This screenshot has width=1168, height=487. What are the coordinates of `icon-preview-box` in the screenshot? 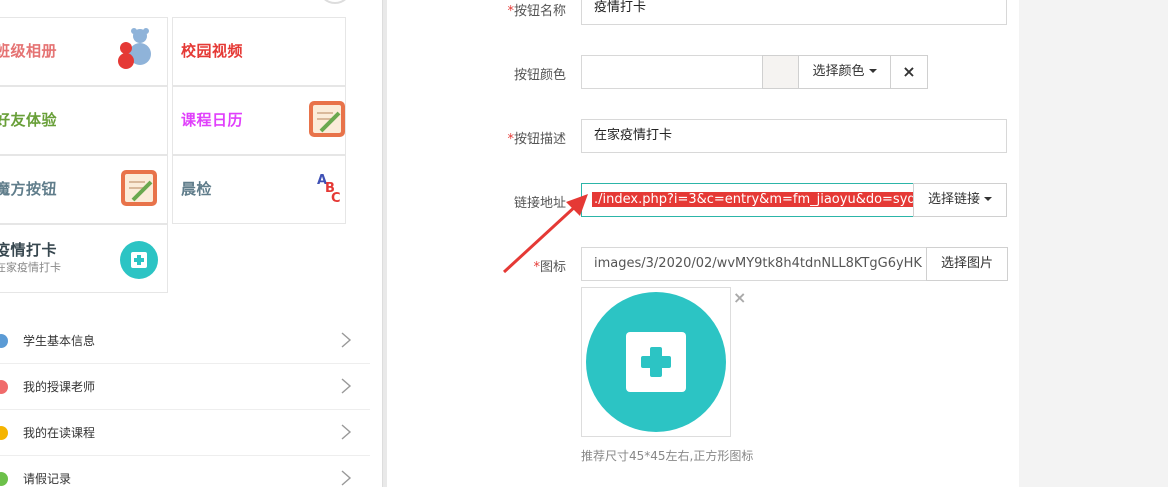 It's located at (656, 362).